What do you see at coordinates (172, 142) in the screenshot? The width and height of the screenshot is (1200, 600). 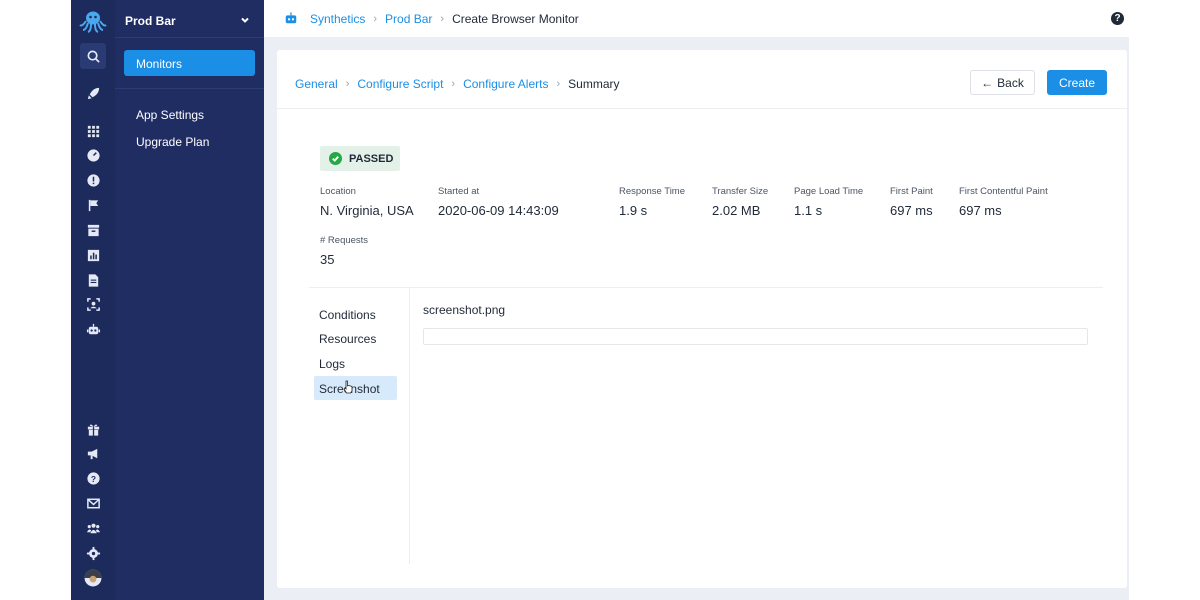 I see `sidebar-item-upgrade-plan: Upgrade Plan` at bounding box center [172, 142].